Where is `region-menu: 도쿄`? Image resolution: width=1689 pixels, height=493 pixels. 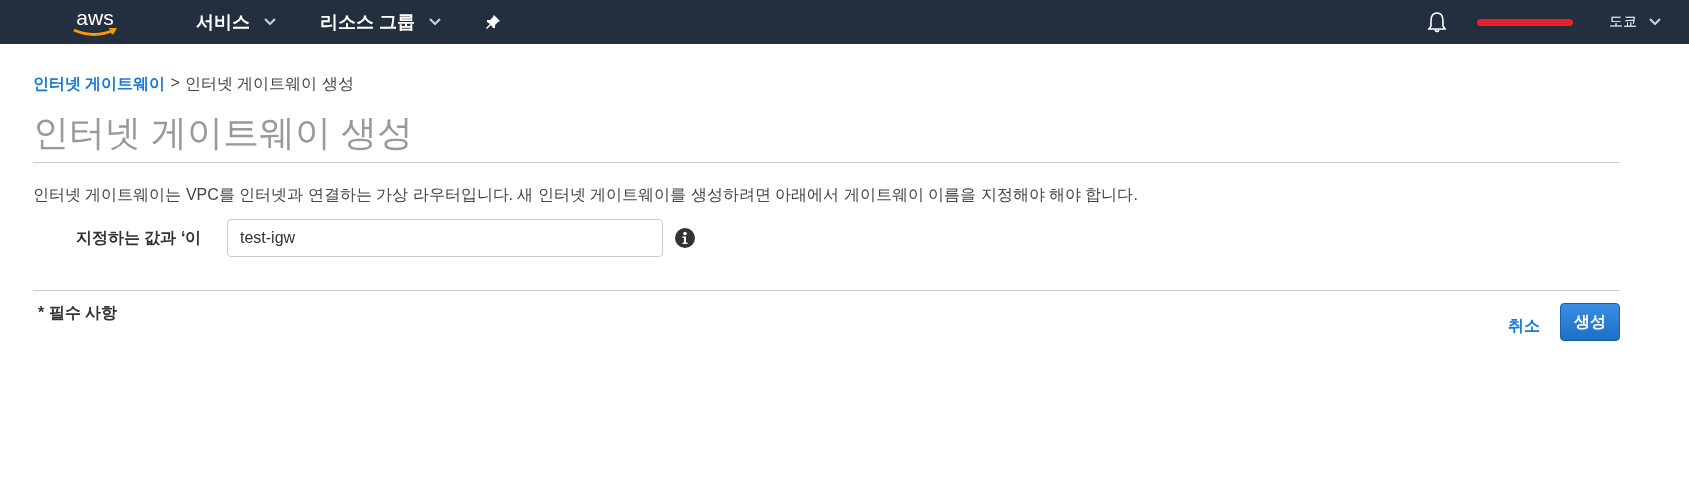 region-menu: 도쿄 is located at coordinates (1635, 22).